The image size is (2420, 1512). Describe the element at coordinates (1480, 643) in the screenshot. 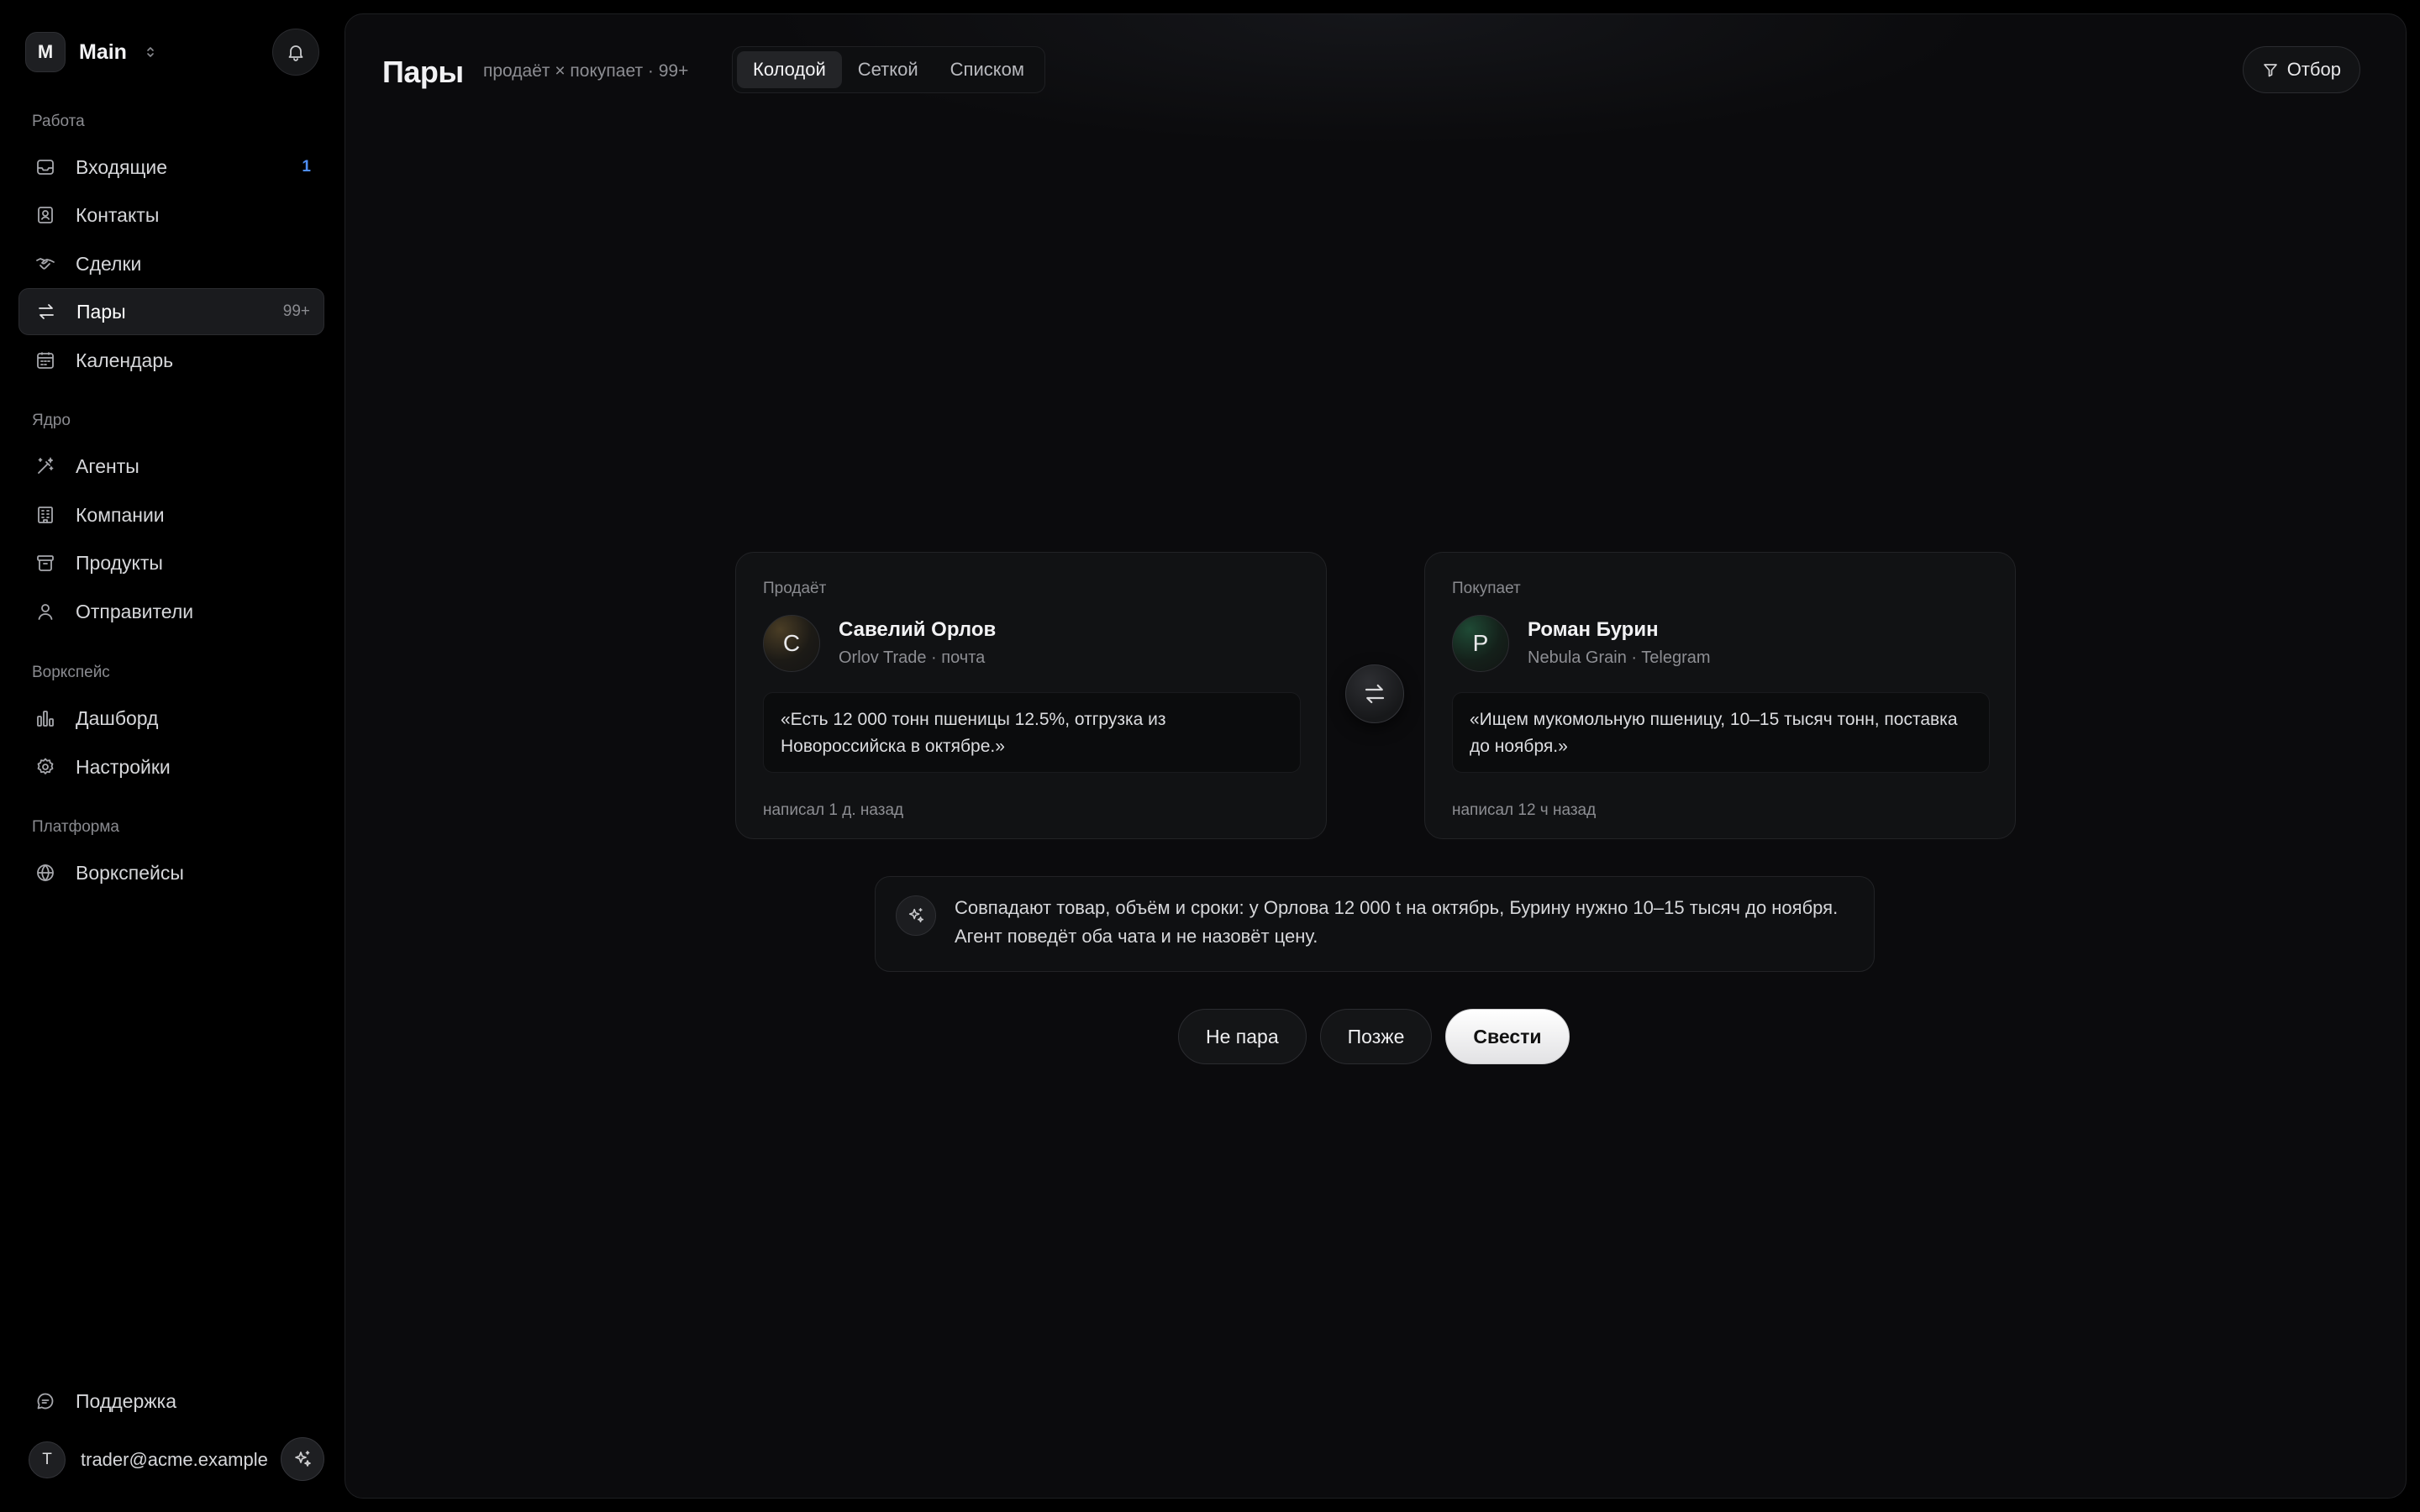

I see `avatar: Р` at that location.